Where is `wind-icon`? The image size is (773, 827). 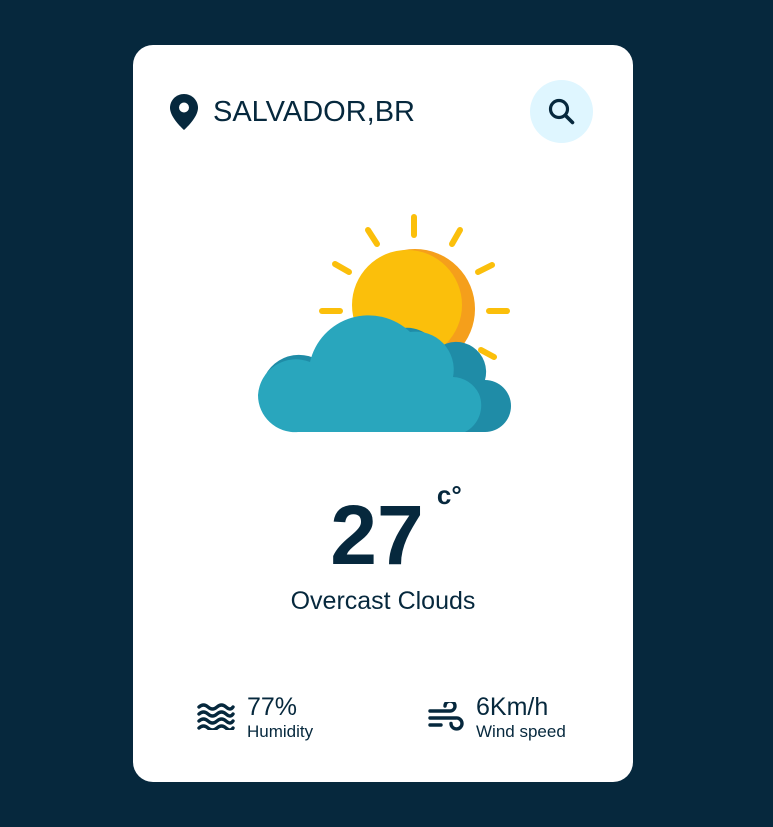 wind-icon is located at coordinates (446, 718).